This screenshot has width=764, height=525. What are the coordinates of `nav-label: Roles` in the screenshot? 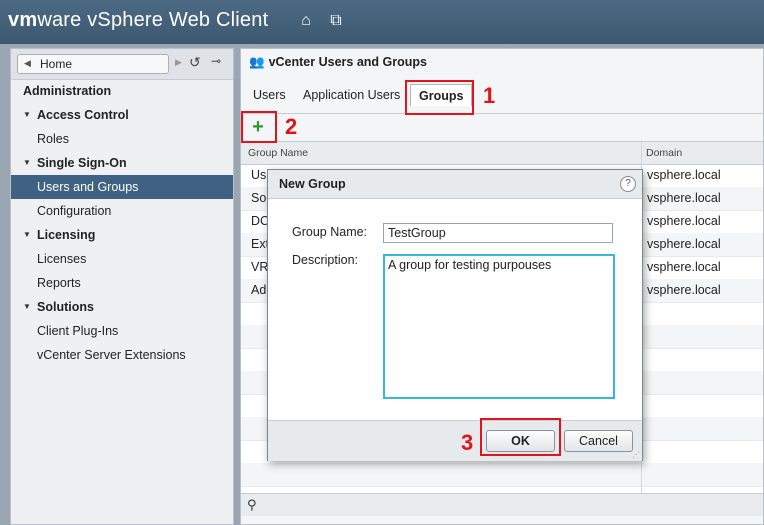 It's located at (53, 139).